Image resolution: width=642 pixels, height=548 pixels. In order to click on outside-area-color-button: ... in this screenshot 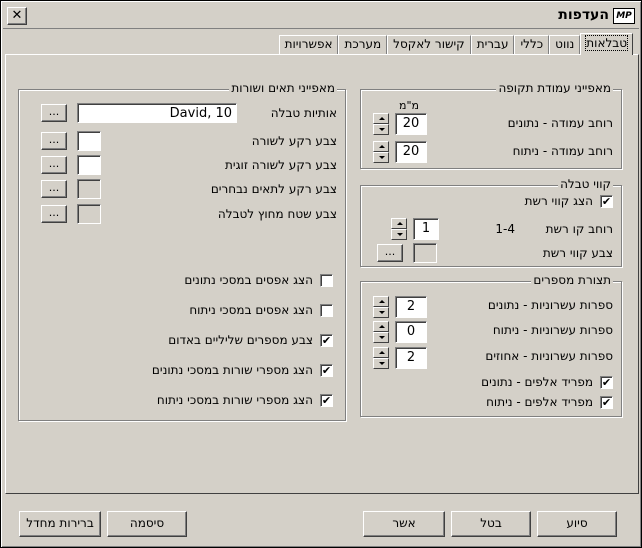, I will do `click(54, 214)`.